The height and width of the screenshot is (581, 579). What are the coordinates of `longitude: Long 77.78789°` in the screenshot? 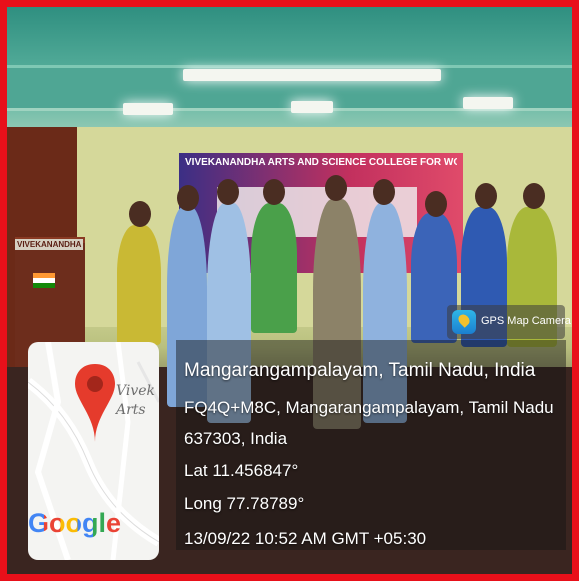 It's located at (244, 503).